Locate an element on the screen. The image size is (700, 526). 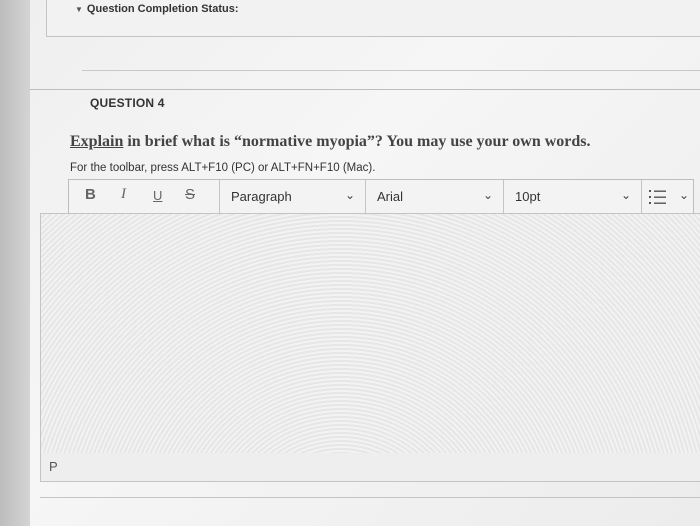
font-size-select: 10pt ⌄ is located at coordinates (573, 197).